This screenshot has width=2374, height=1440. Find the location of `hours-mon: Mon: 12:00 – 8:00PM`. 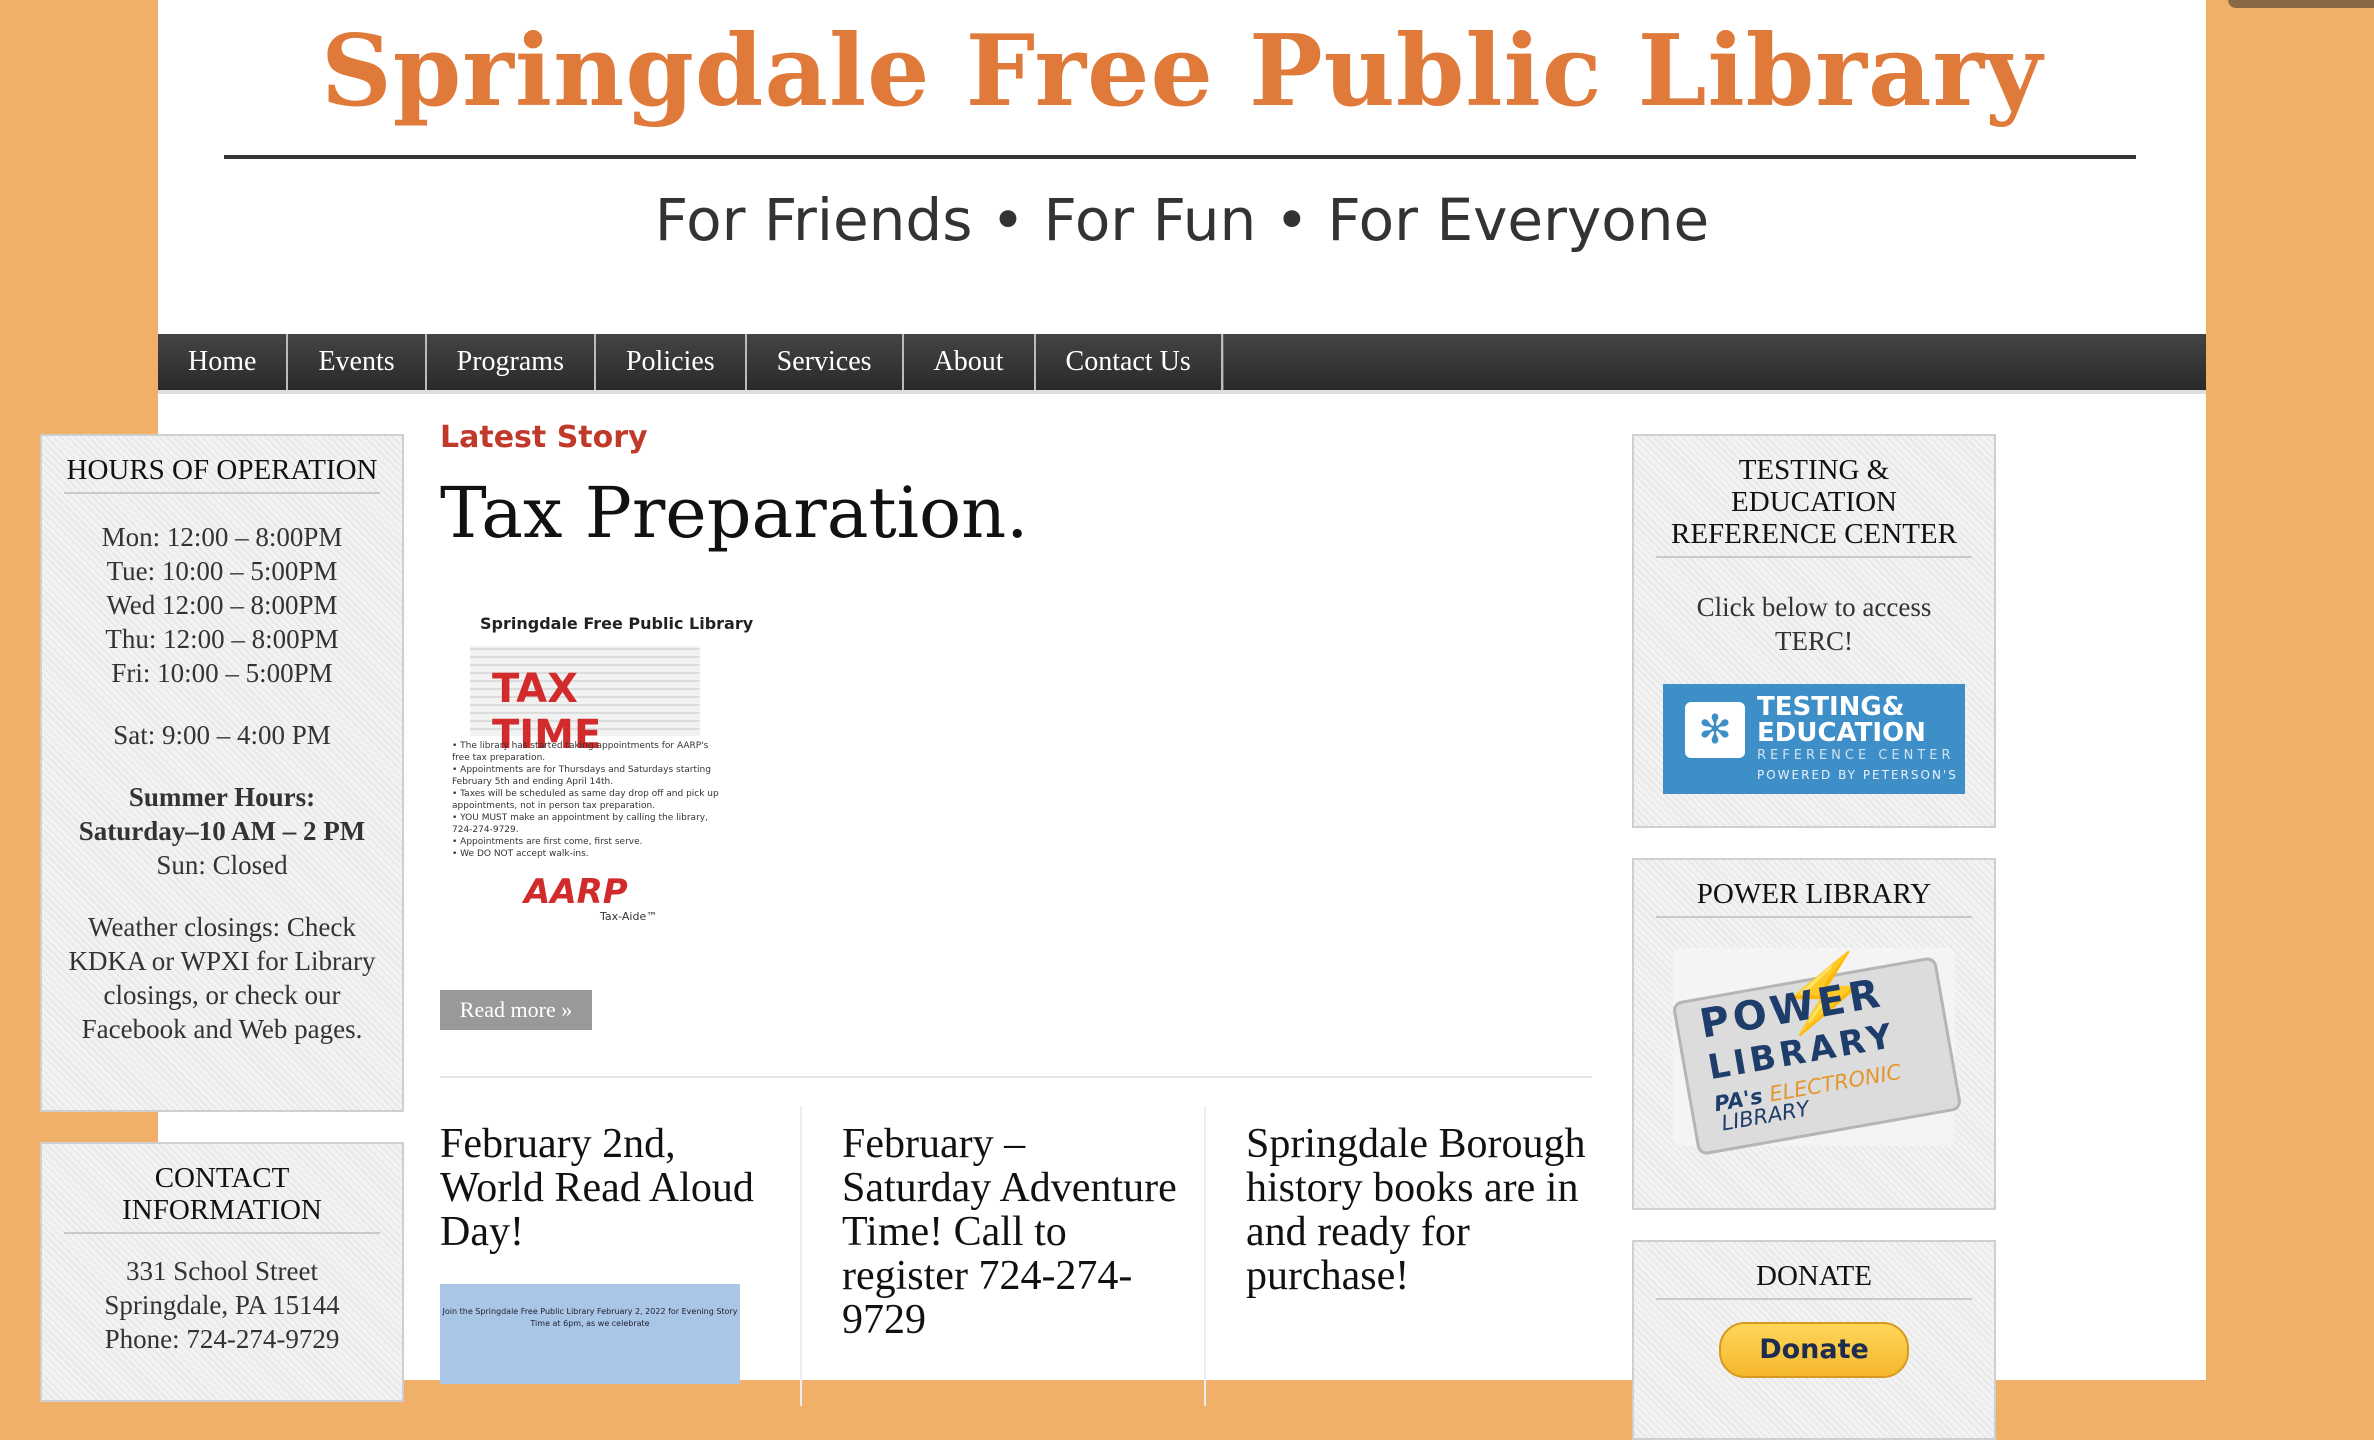

hours-mon: Mon: 12:00 – 8:00PM is located at coordinates (222, 537).